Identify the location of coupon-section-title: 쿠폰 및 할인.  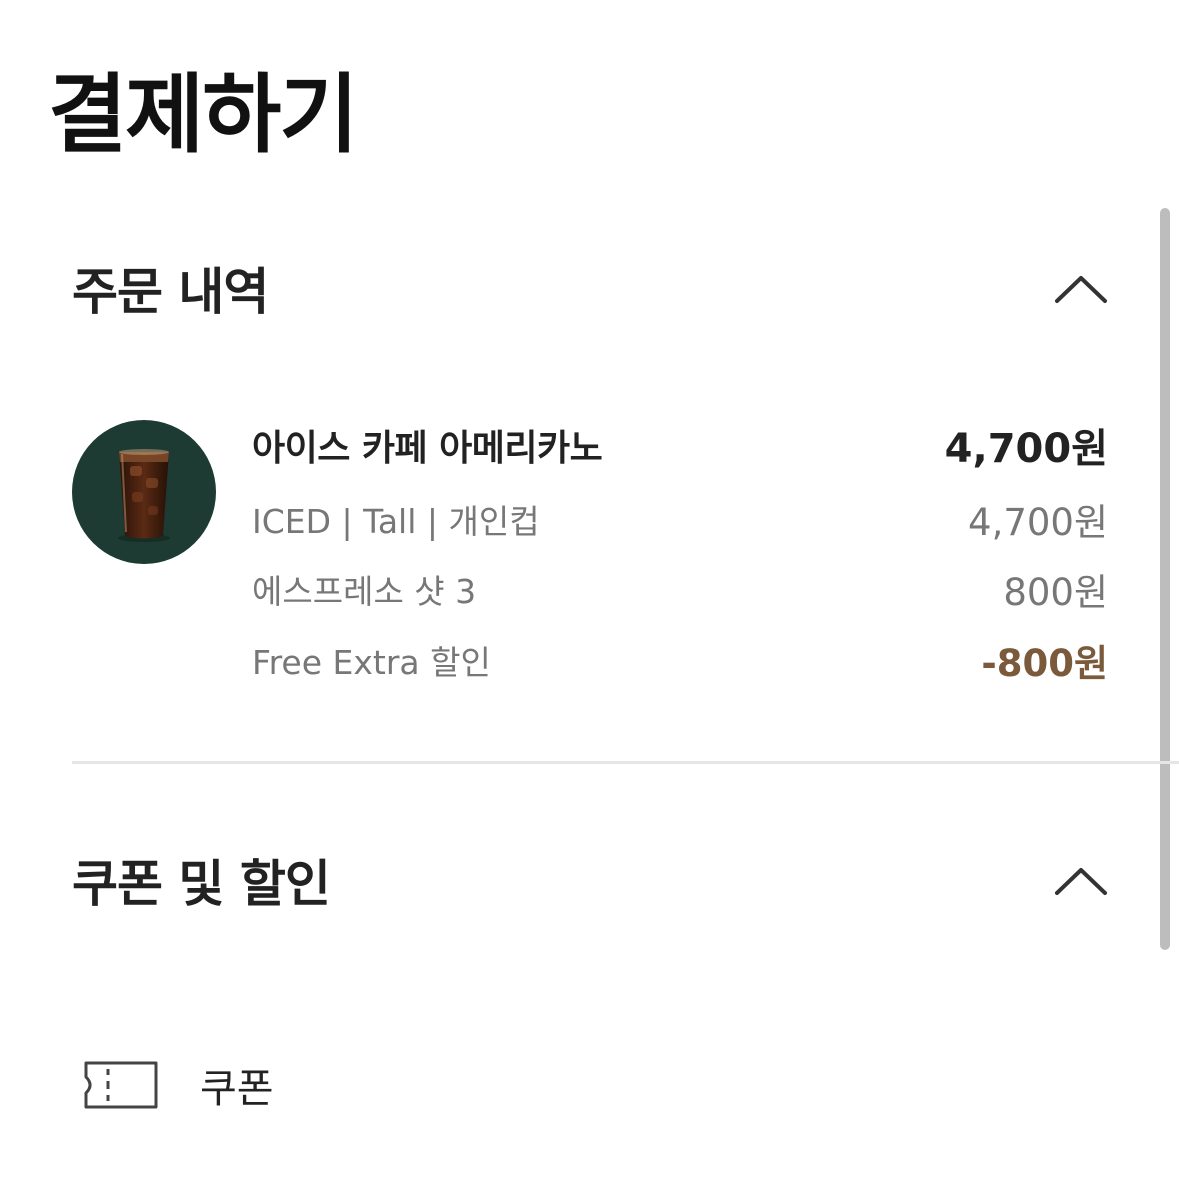
(201, 884).